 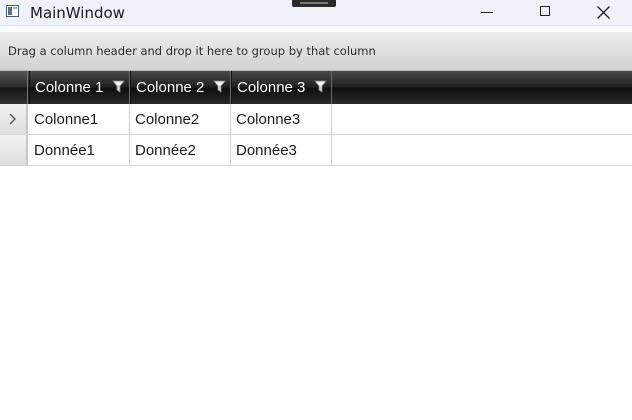 I want to click on column-header-label: Colonne 2, so click(x=170, y=87).